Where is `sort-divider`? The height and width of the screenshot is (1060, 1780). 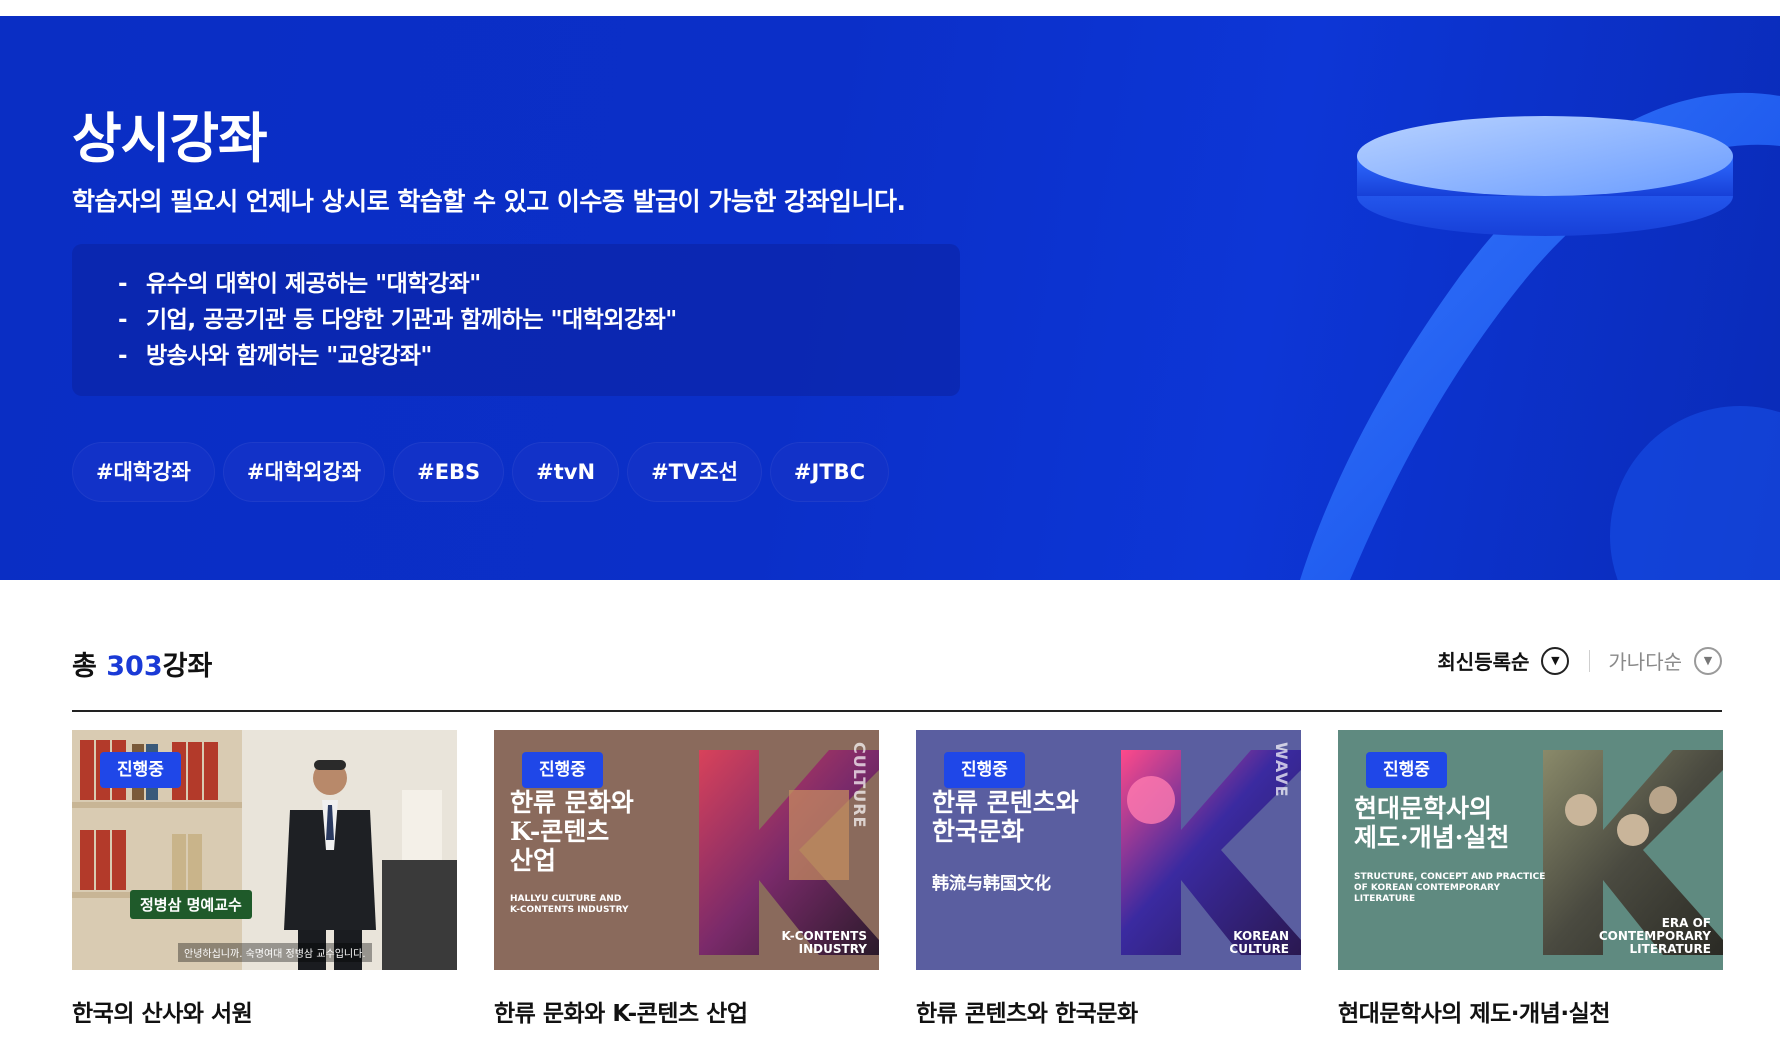 sort-divider is located at coordinates (1590, 660).